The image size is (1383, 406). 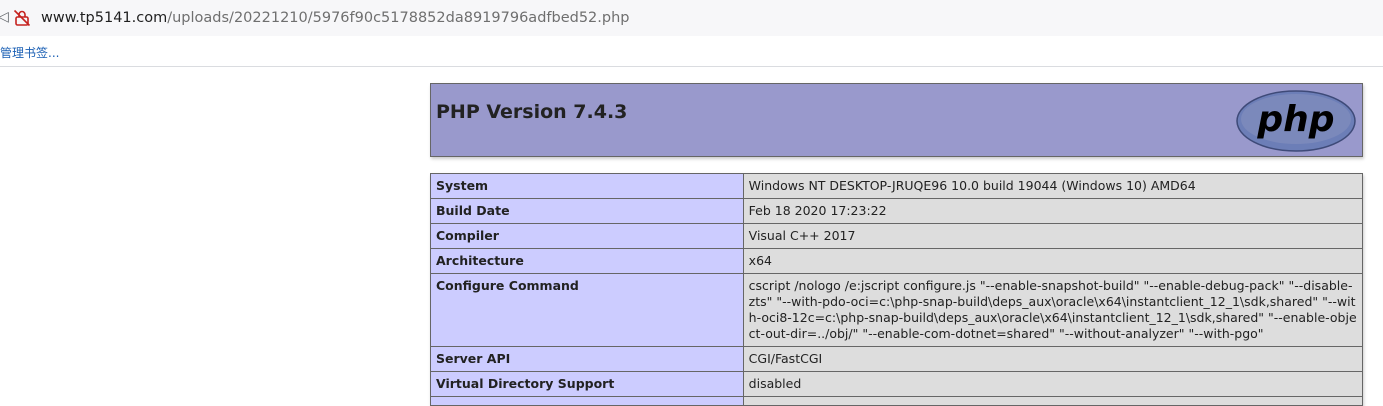 What do you see at coordinates (1053, 261) in the screenshot?
I see `row-value: x64` at bounding box center [1053, 261].